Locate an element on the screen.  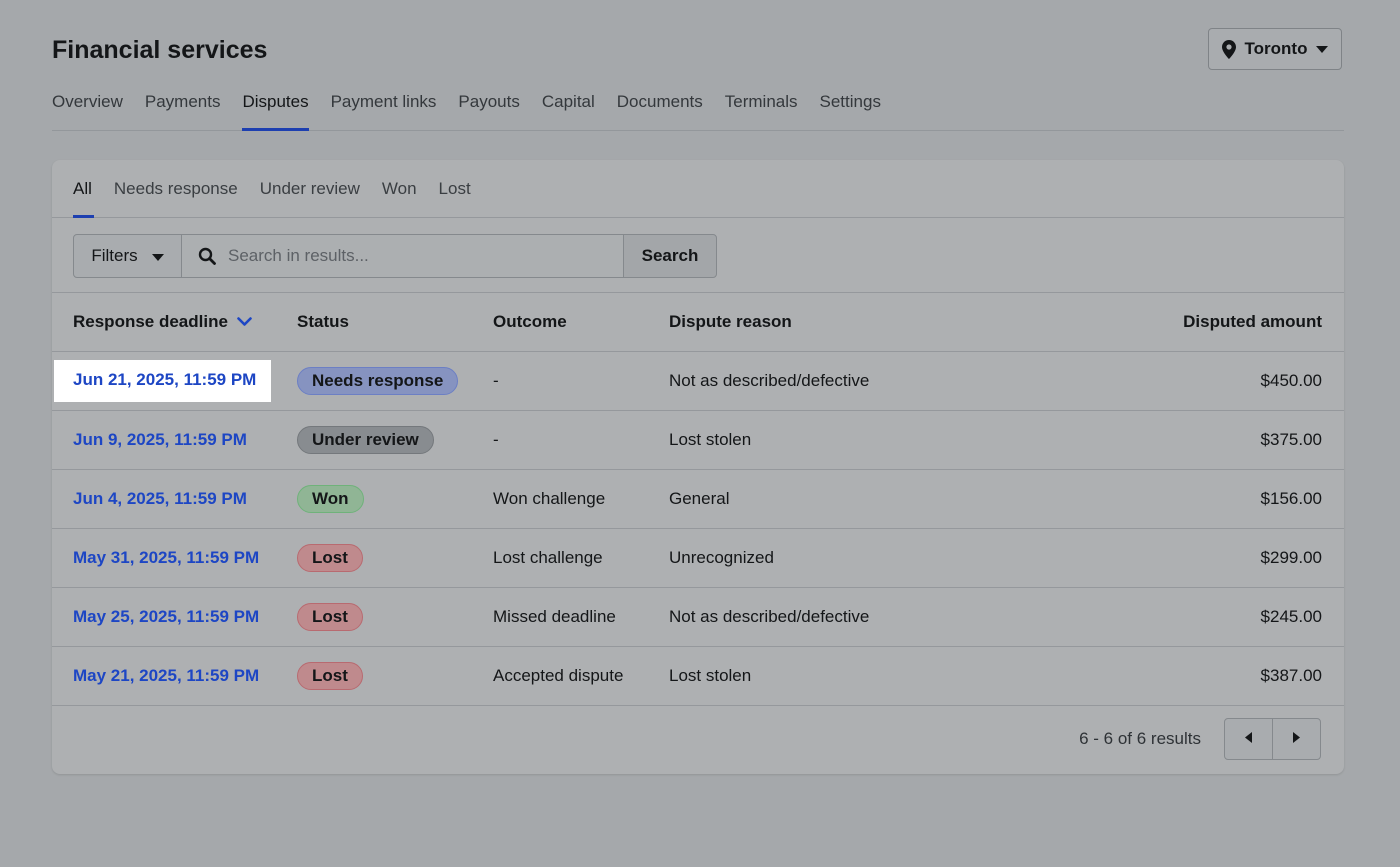
chevron-down-icon is located at coordinates (244, 322).